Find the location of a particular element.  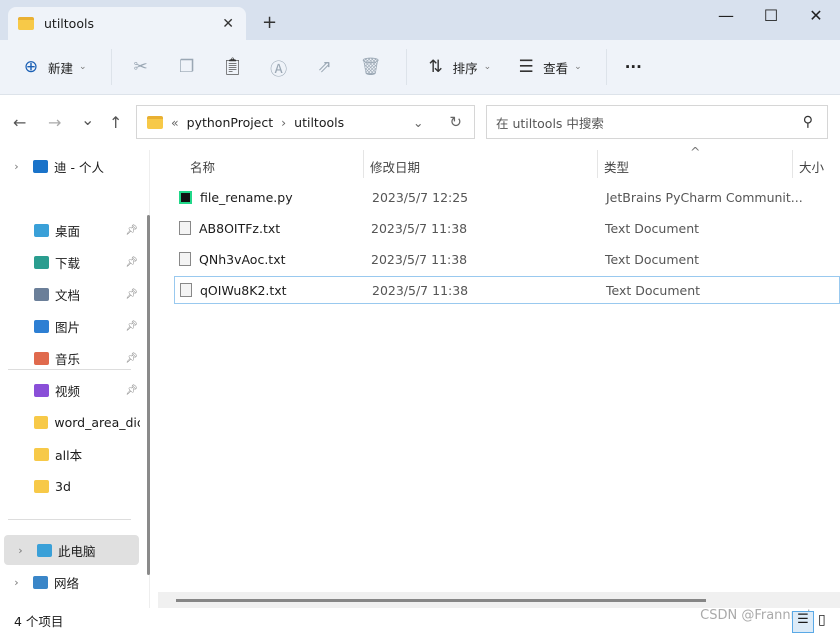

cut-button: ✂ is located at coordinates (141, 67).